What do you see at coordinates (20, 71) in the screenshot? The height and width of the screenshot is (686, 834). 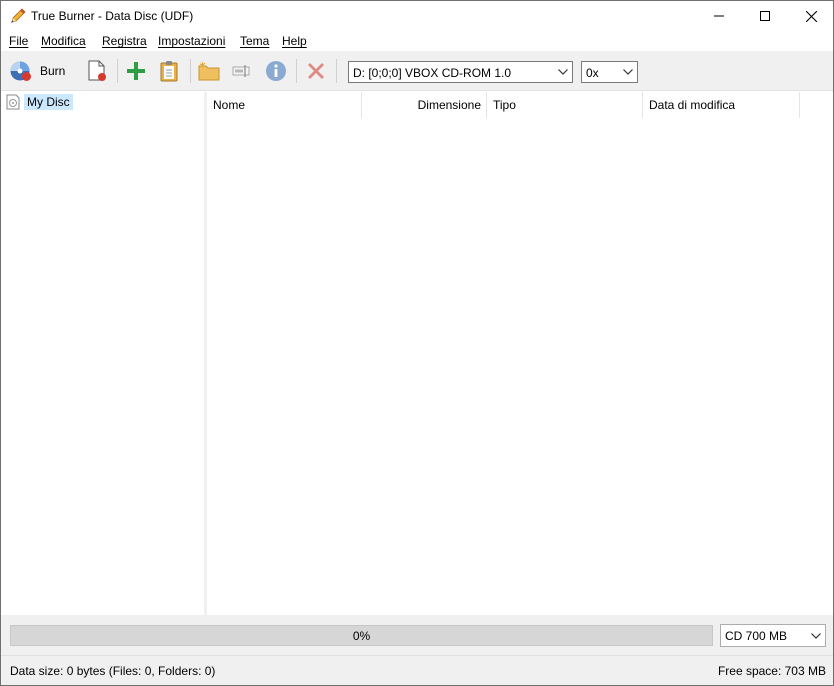 I see `burn-disc-icon` at bounding box center [20, 71].